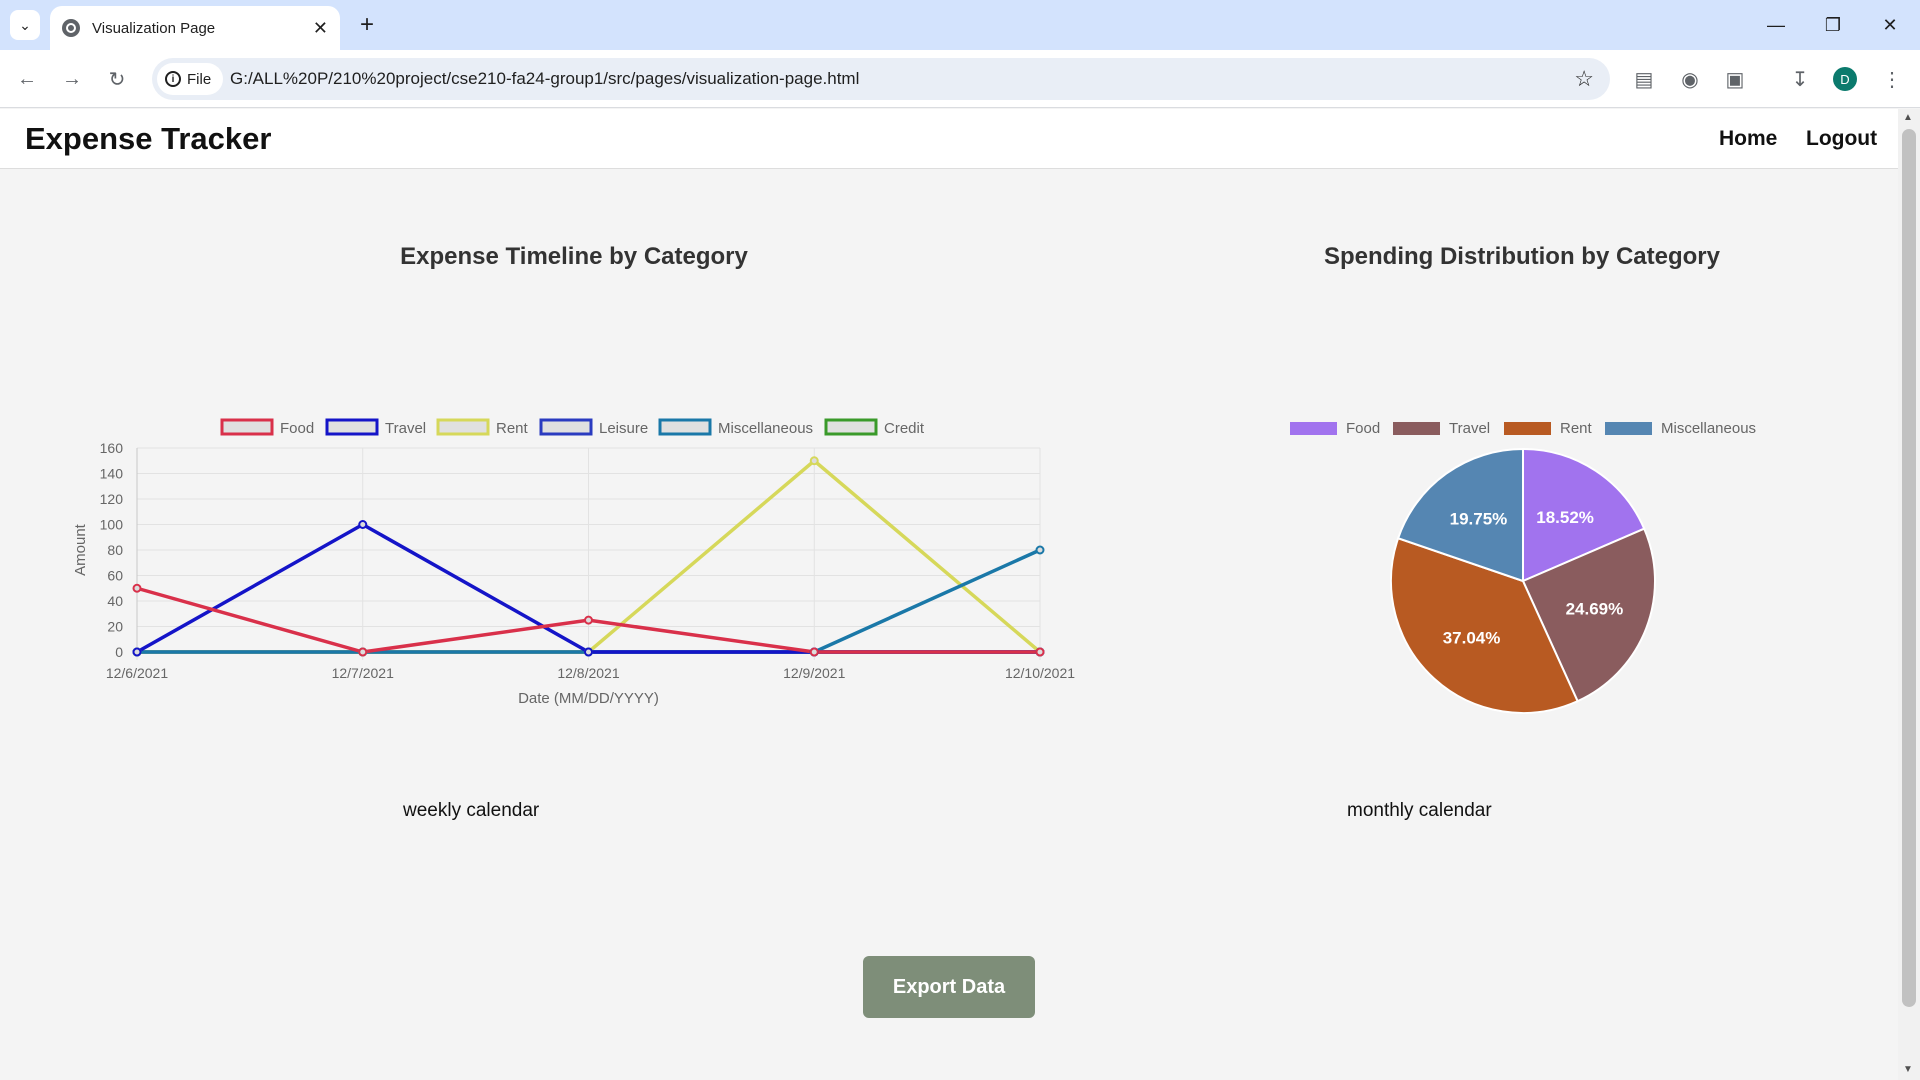  Describe the element at coordinates (566, 427) in the screenshot. I see `legend-swatch-leisure` at that location.